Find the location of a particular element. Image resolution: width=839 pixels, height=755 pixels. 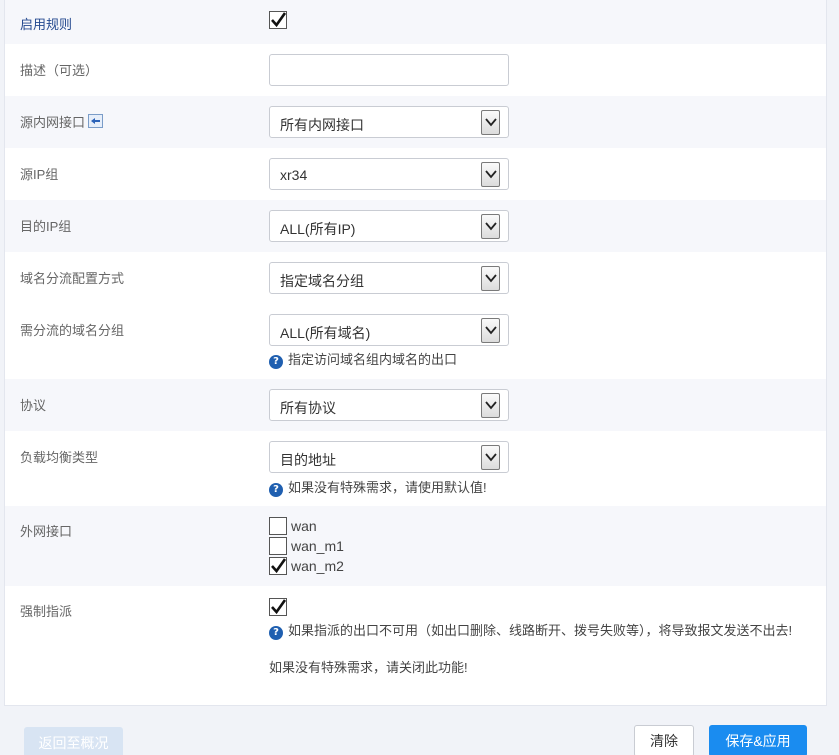

force-assign-checkbox is located at coordinates (278, 607).